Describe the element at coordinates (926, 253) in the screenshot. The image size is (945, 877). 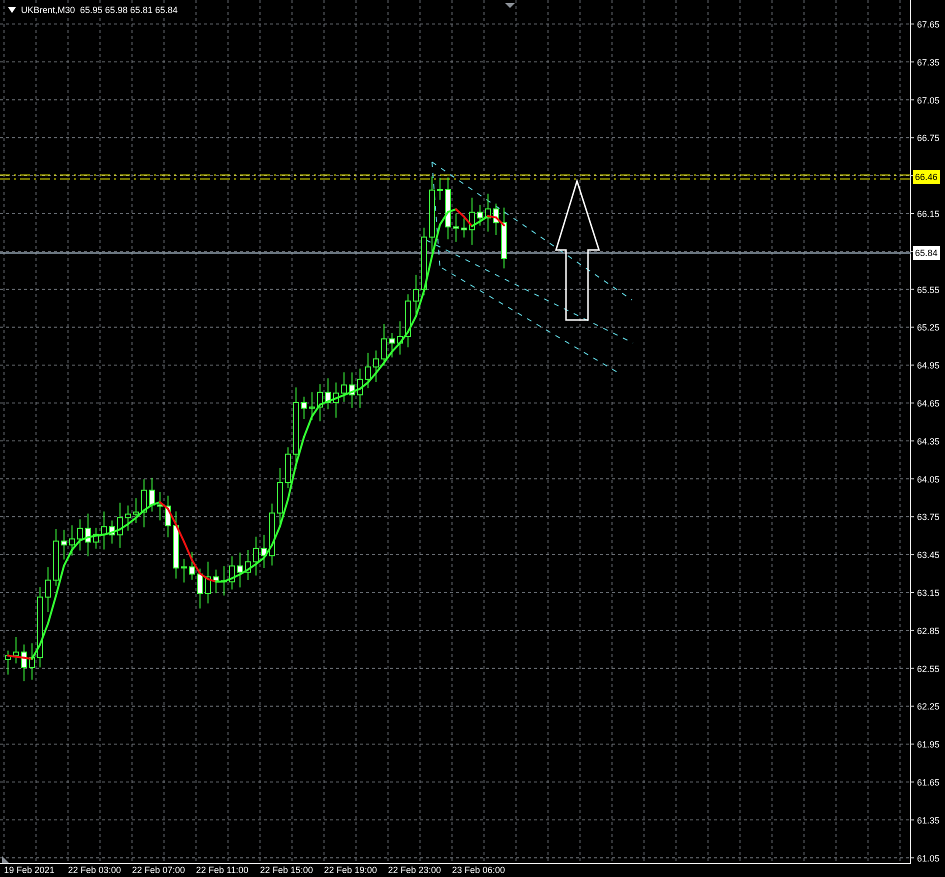
I see `price-tag: 65.84` at that location.